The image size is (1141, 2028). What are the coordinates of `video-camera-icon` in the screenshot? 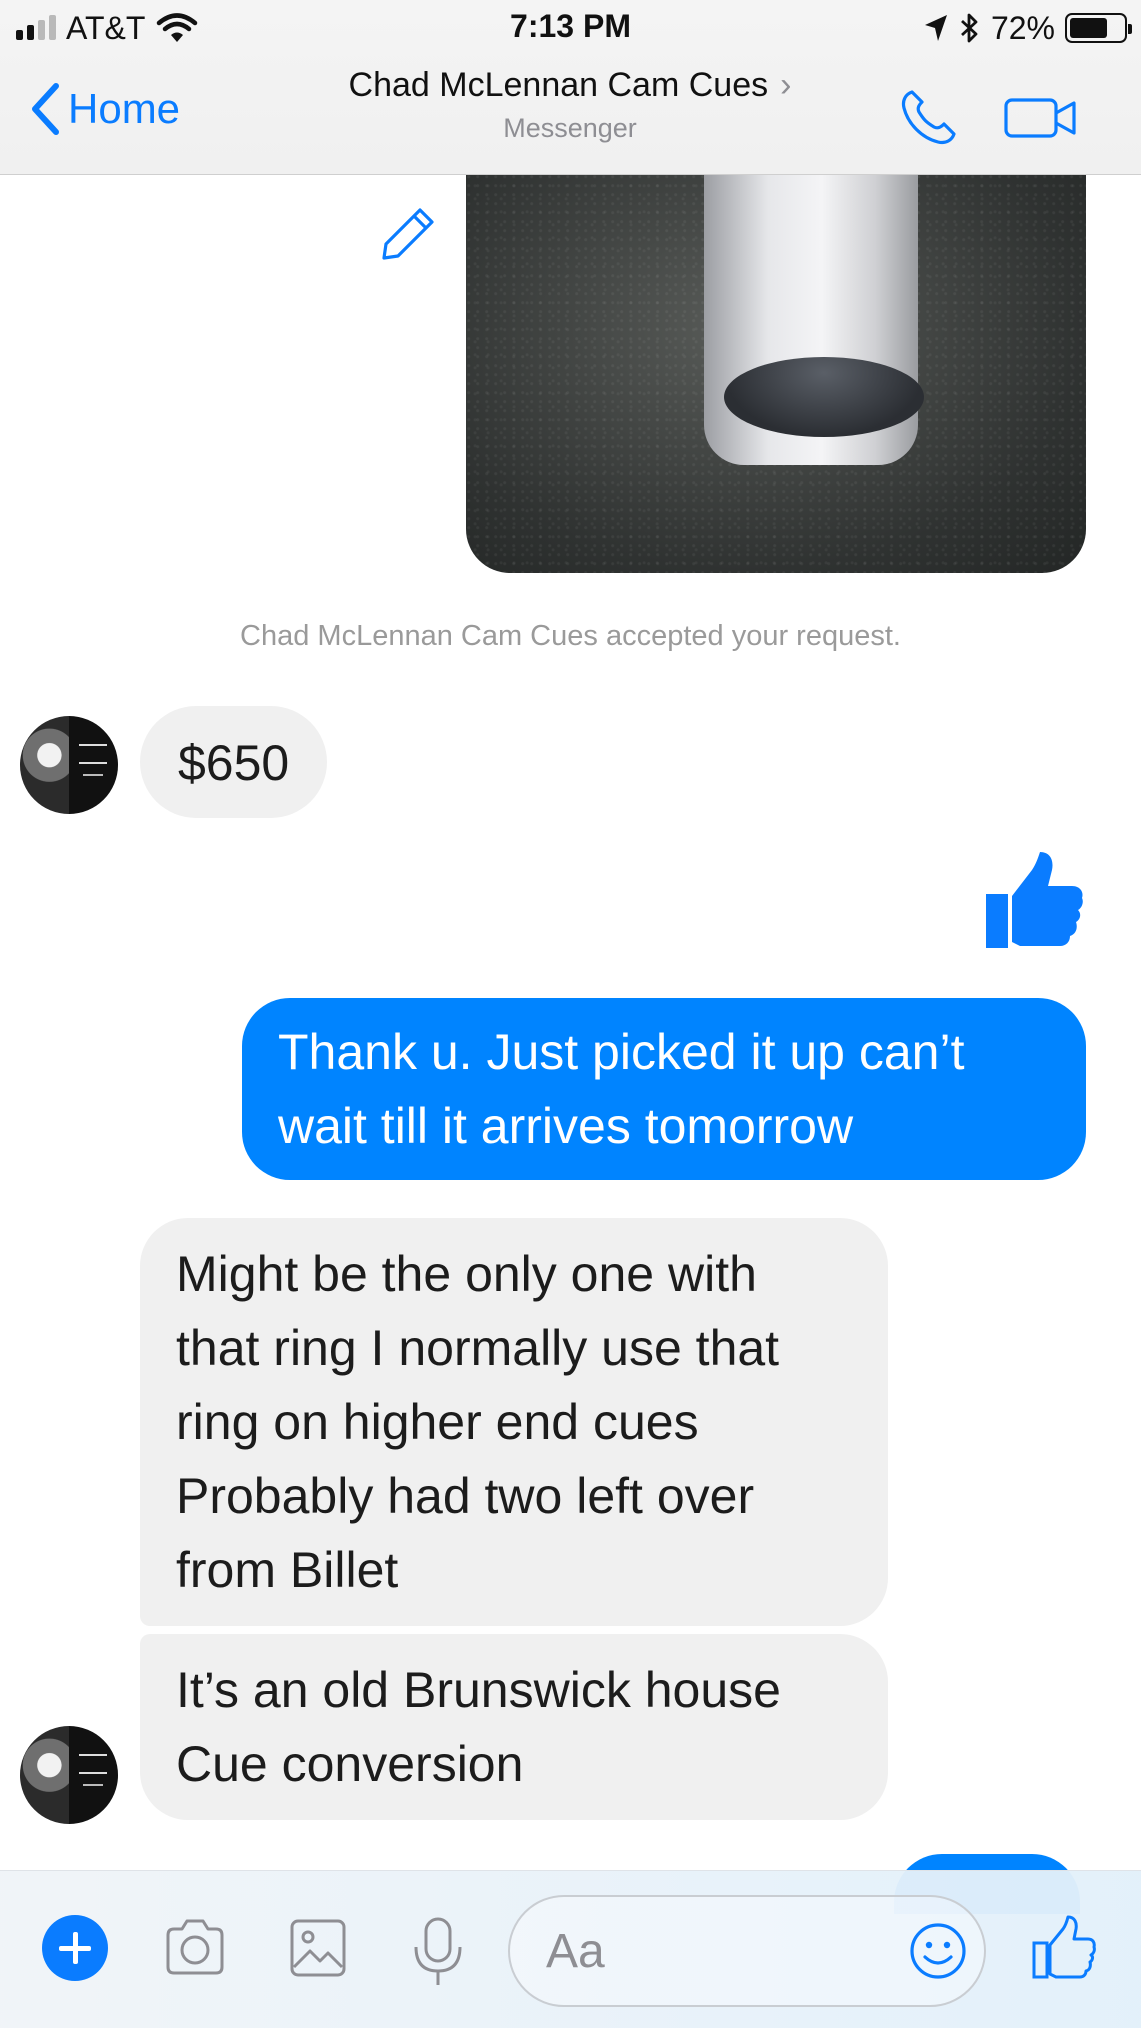 It's located at (1040, 118).